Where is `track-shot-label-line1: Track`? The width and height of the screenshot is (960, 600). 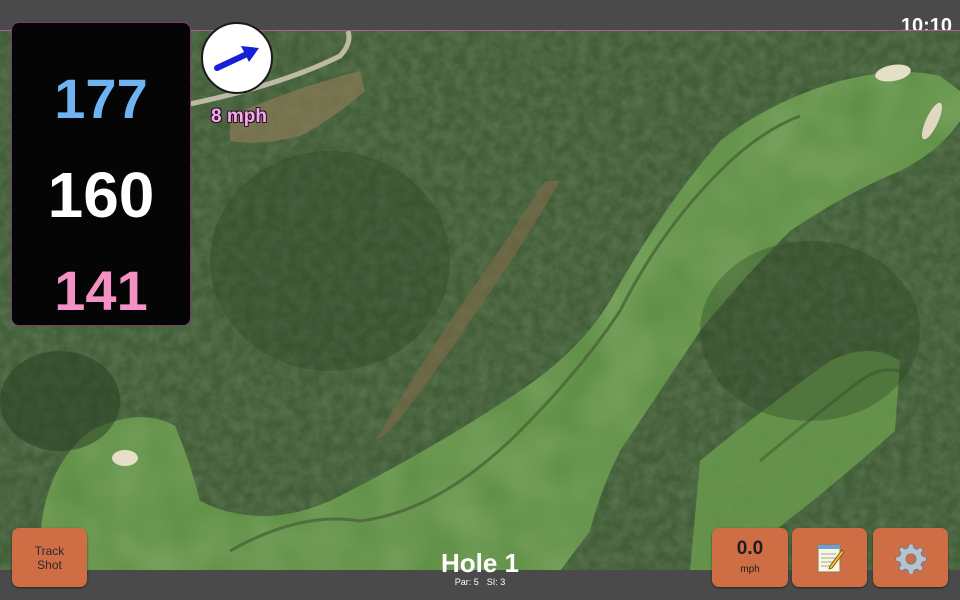
track-shot-label-line1: Track is located at coordinates (49, 550).